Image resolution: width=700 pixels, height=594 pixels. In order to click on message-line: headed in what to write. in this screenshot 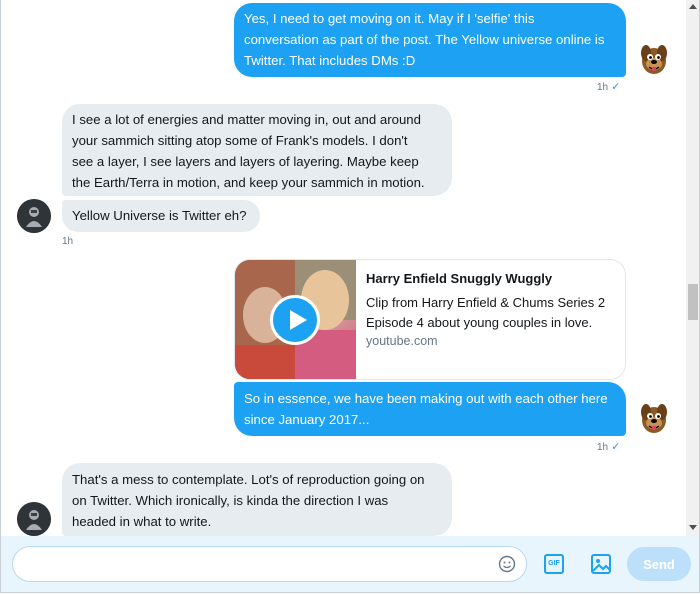, I will do `click(142, 521)`.